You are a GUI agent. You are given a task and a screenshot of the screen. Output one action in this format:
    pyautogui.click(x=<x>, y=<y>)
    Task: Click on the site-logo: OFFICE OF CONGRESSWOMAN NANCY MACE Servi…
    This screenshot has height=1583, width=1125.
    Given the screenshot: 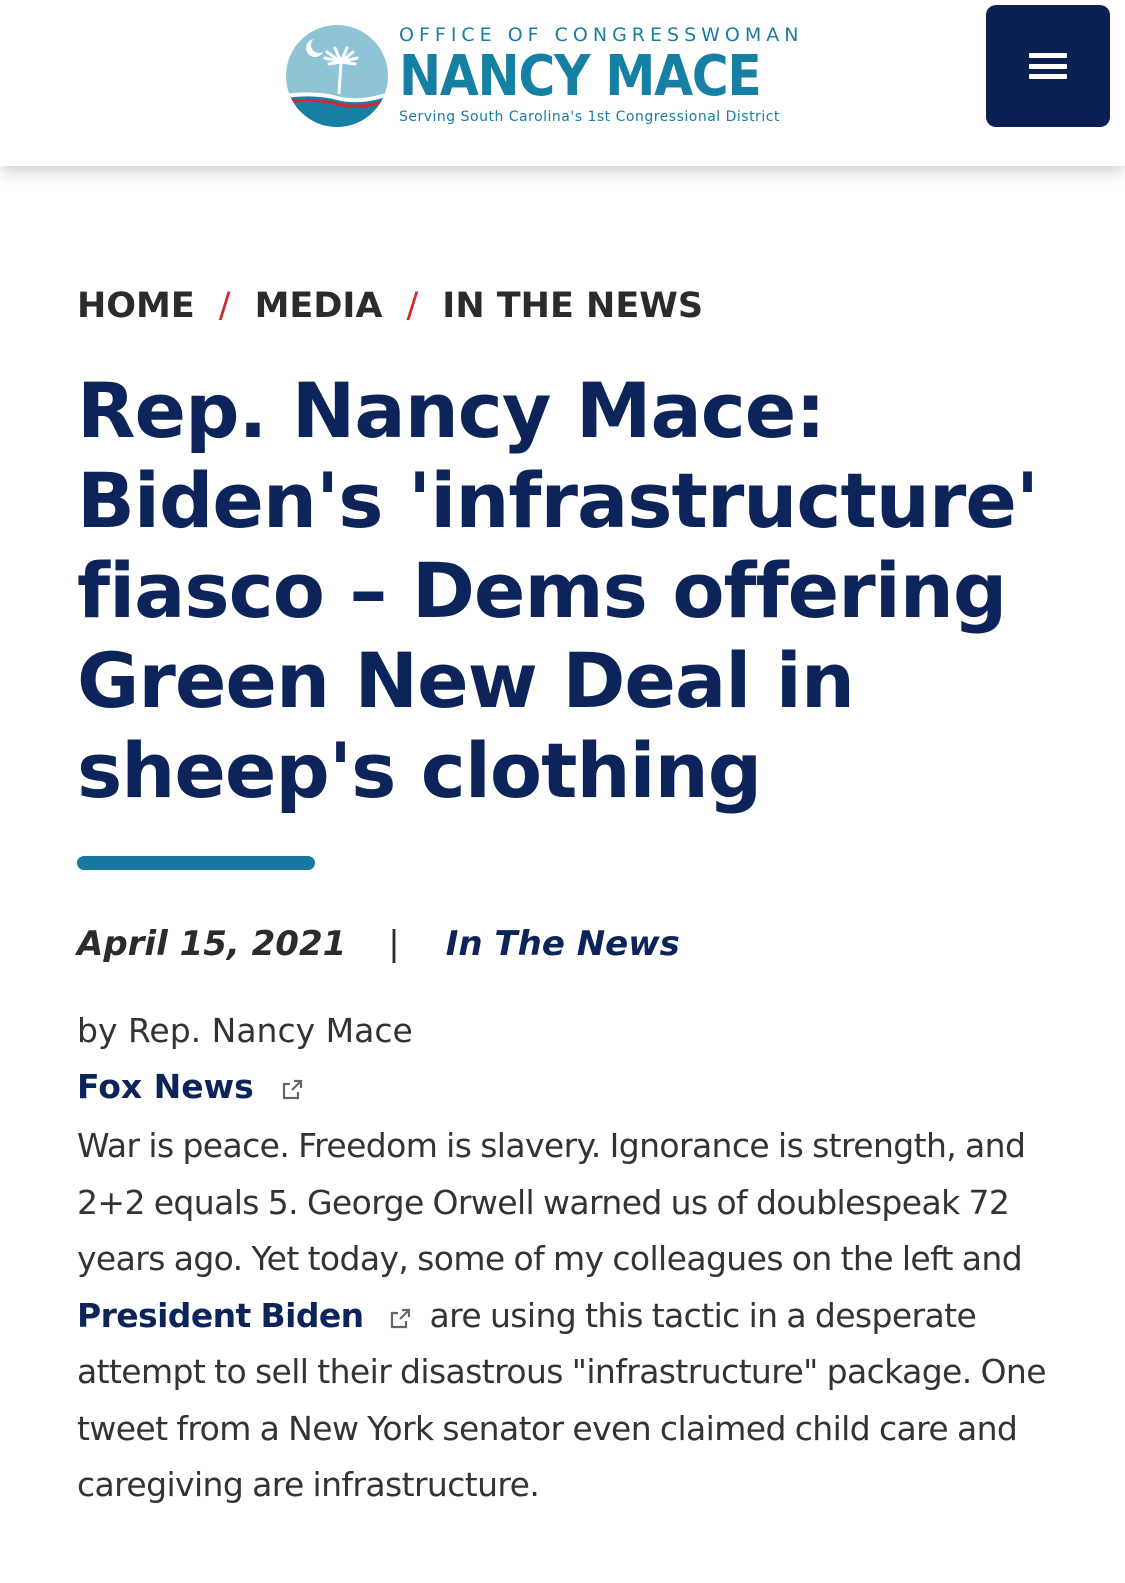 What is the action you would take?
    pyautogui.click(x=557, y=77)
    